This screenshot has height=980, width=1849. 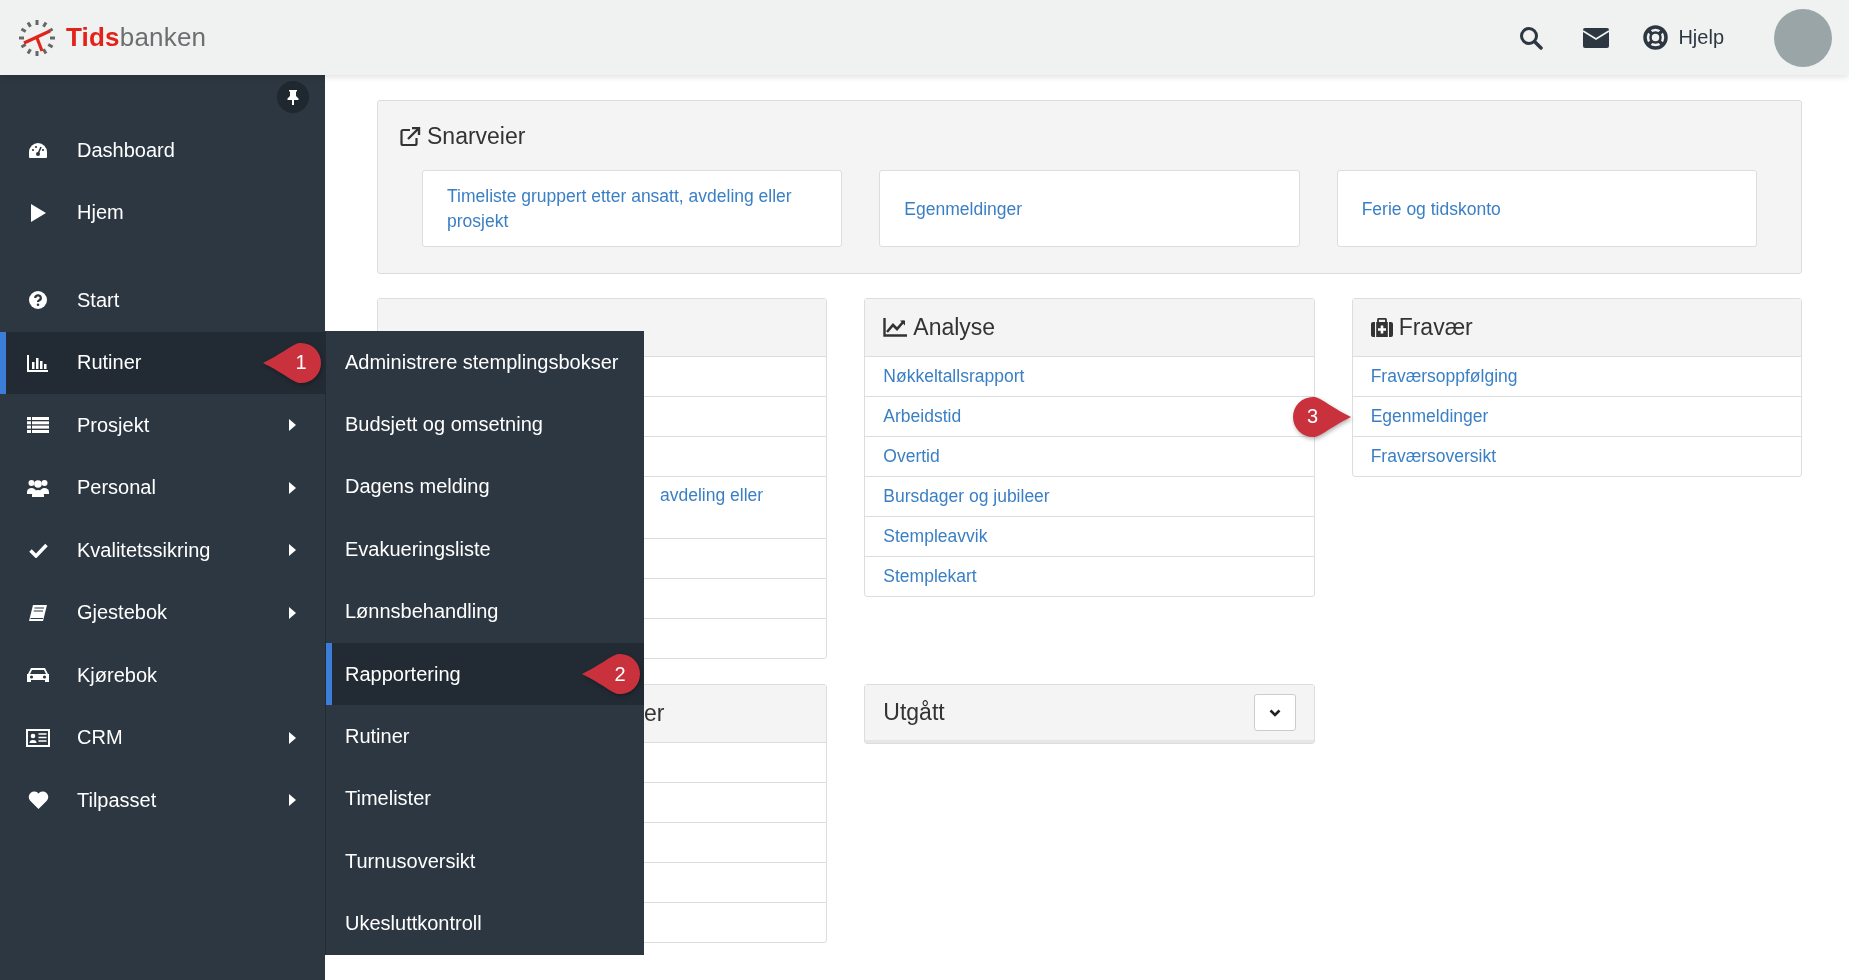 What do you see at coordinates (162, 612) in the screenshot?
I see `sidebar-item: Gjestebok` at bounding box center [162, 612].